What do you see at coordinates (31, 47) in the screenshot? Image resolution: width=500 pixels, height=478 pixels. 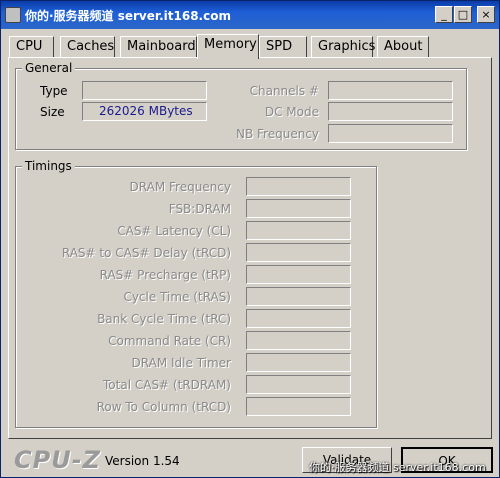 I see `tab-cpu: CPU` at bounding box center [31, 47].